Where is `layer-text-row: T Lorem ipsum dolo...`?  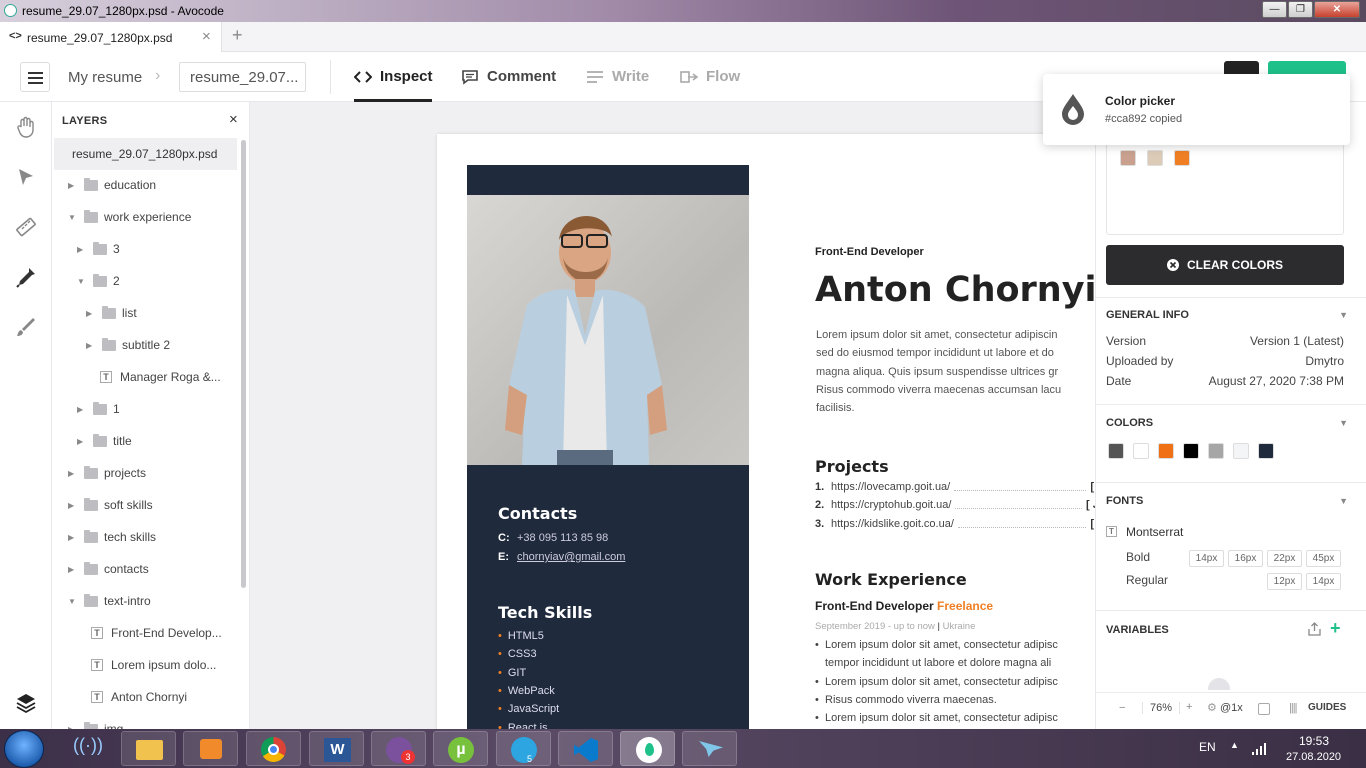
layer-text-row: T Lorem ipsum dolo... is located at coordinates (150, 665).